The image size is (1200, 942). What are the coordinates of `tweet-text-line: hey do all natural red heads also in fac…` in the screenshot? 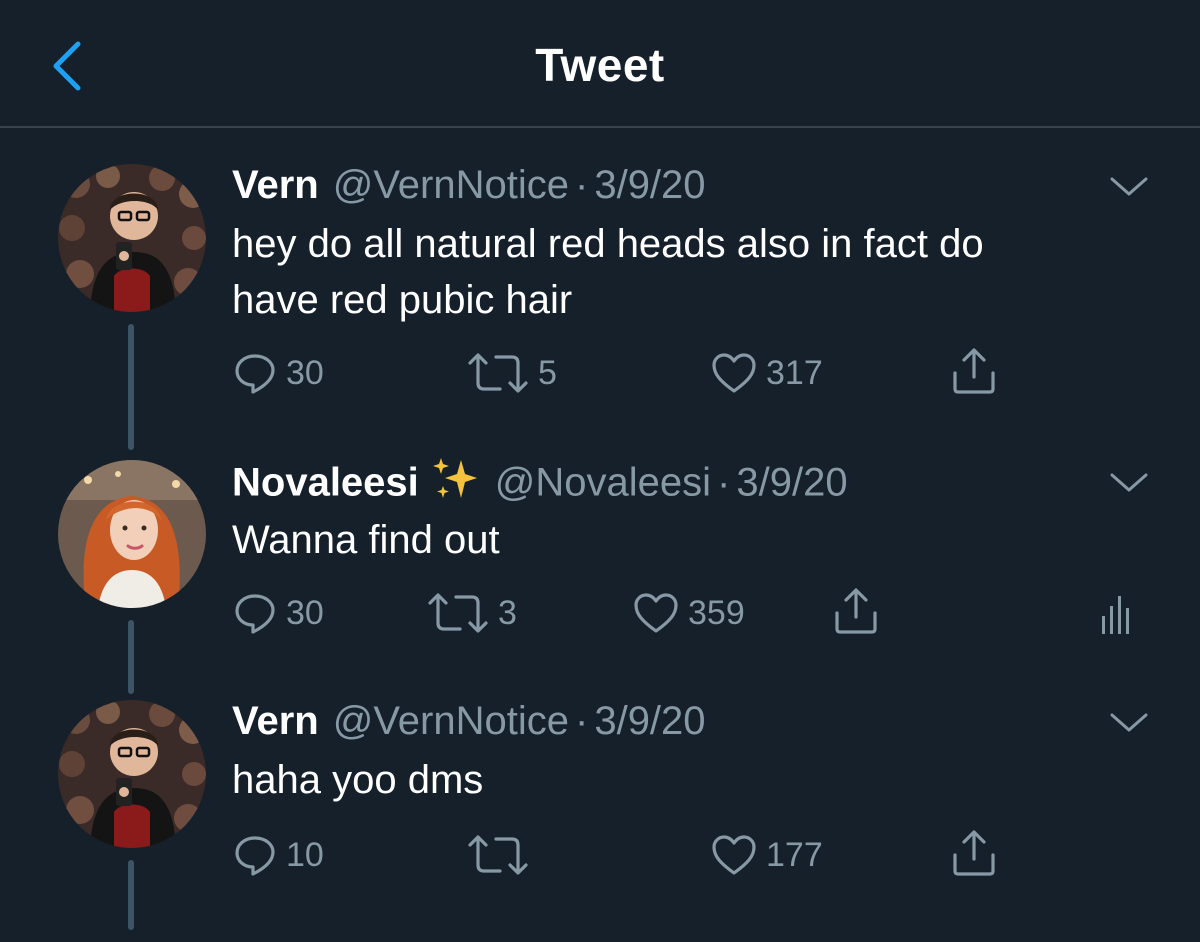 It's located at (608, 244).